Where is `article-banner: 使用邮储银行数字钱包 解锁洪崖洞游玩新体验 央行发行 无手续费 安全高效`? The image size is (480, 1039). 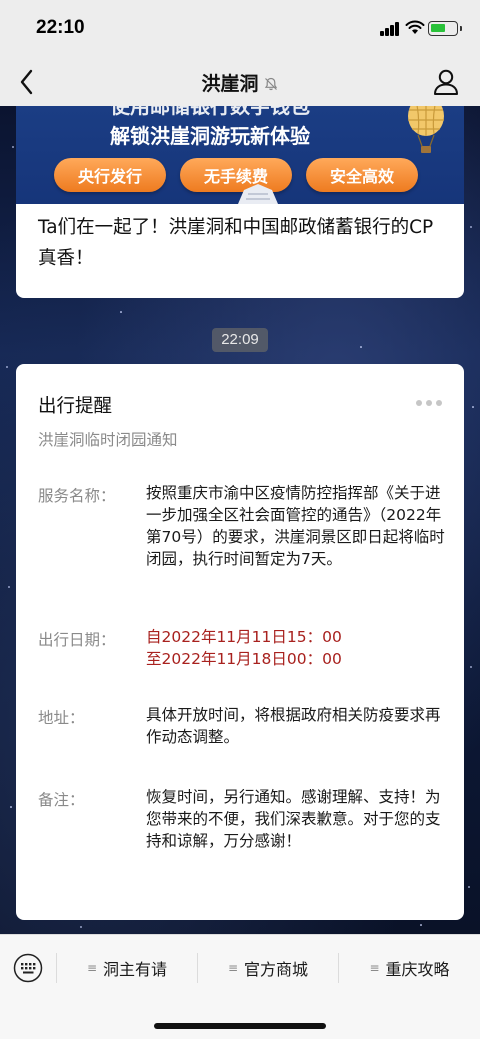 article-banner: 使用邮储银行数字钱包 解锁洪崖洞游玩新体验 央行发行 无手续费 安全高效 is located at coordinates (240, 155).